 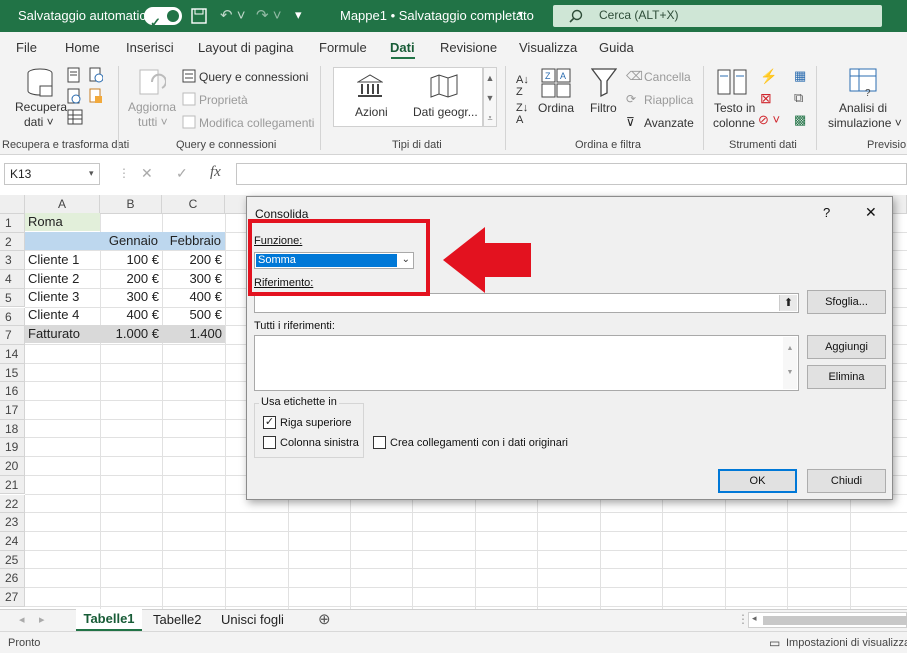 I want to click on aggiungi-button: Aggiungi, so click(x=846, y=347).